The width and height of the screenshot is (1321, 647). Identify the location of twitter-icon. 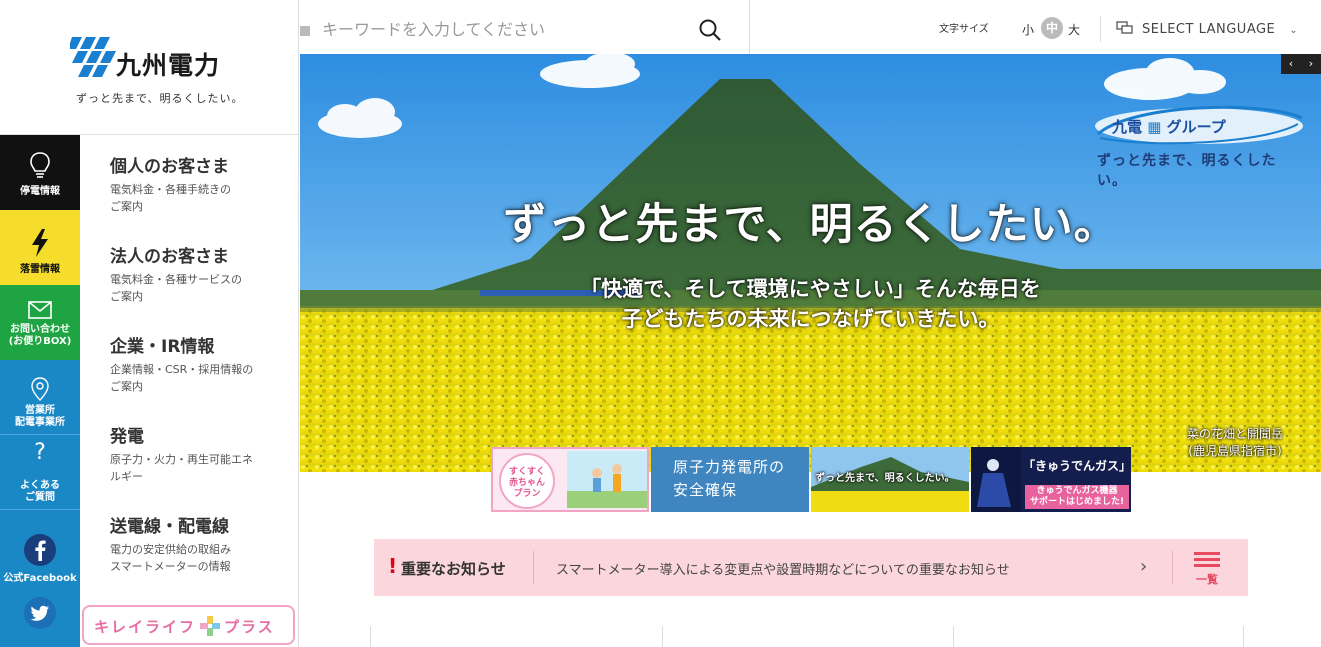
(40, 613).